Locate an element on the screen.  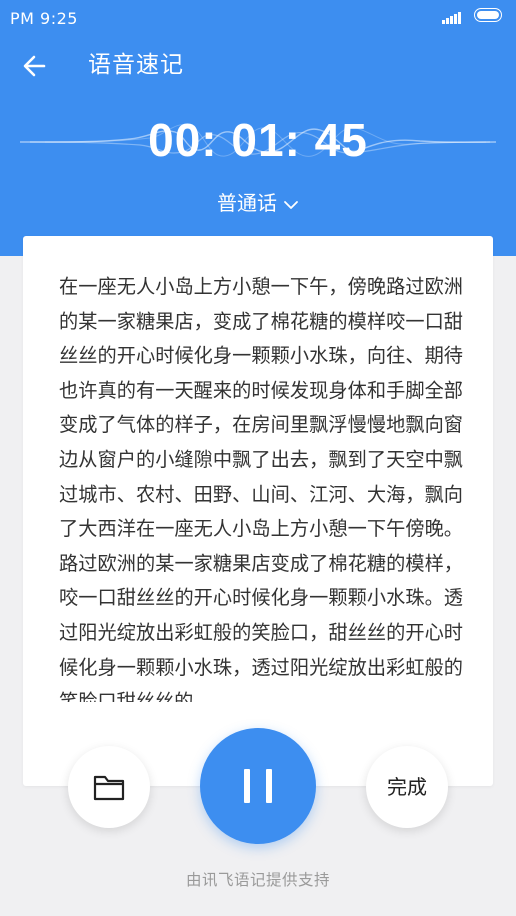
page-title: 语音速记 is located at coordinates (136, 65).